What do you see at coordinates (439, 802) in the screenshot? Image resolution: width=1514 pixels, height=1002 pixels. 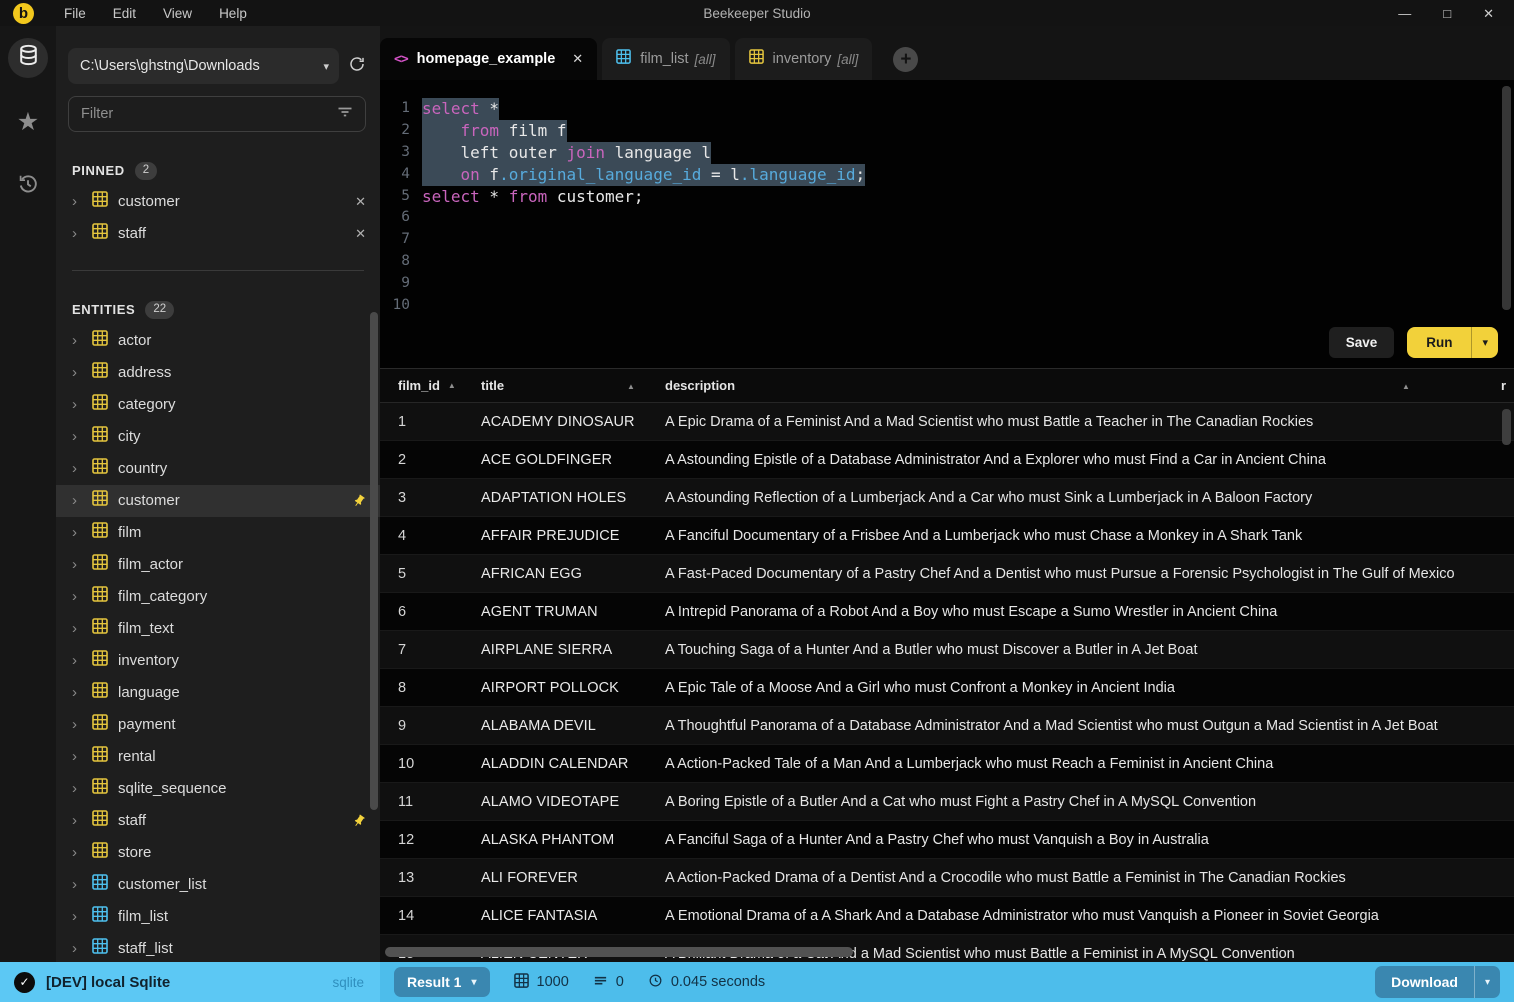 I see `cell-film-id: 11` at bounding box center [439, 802].